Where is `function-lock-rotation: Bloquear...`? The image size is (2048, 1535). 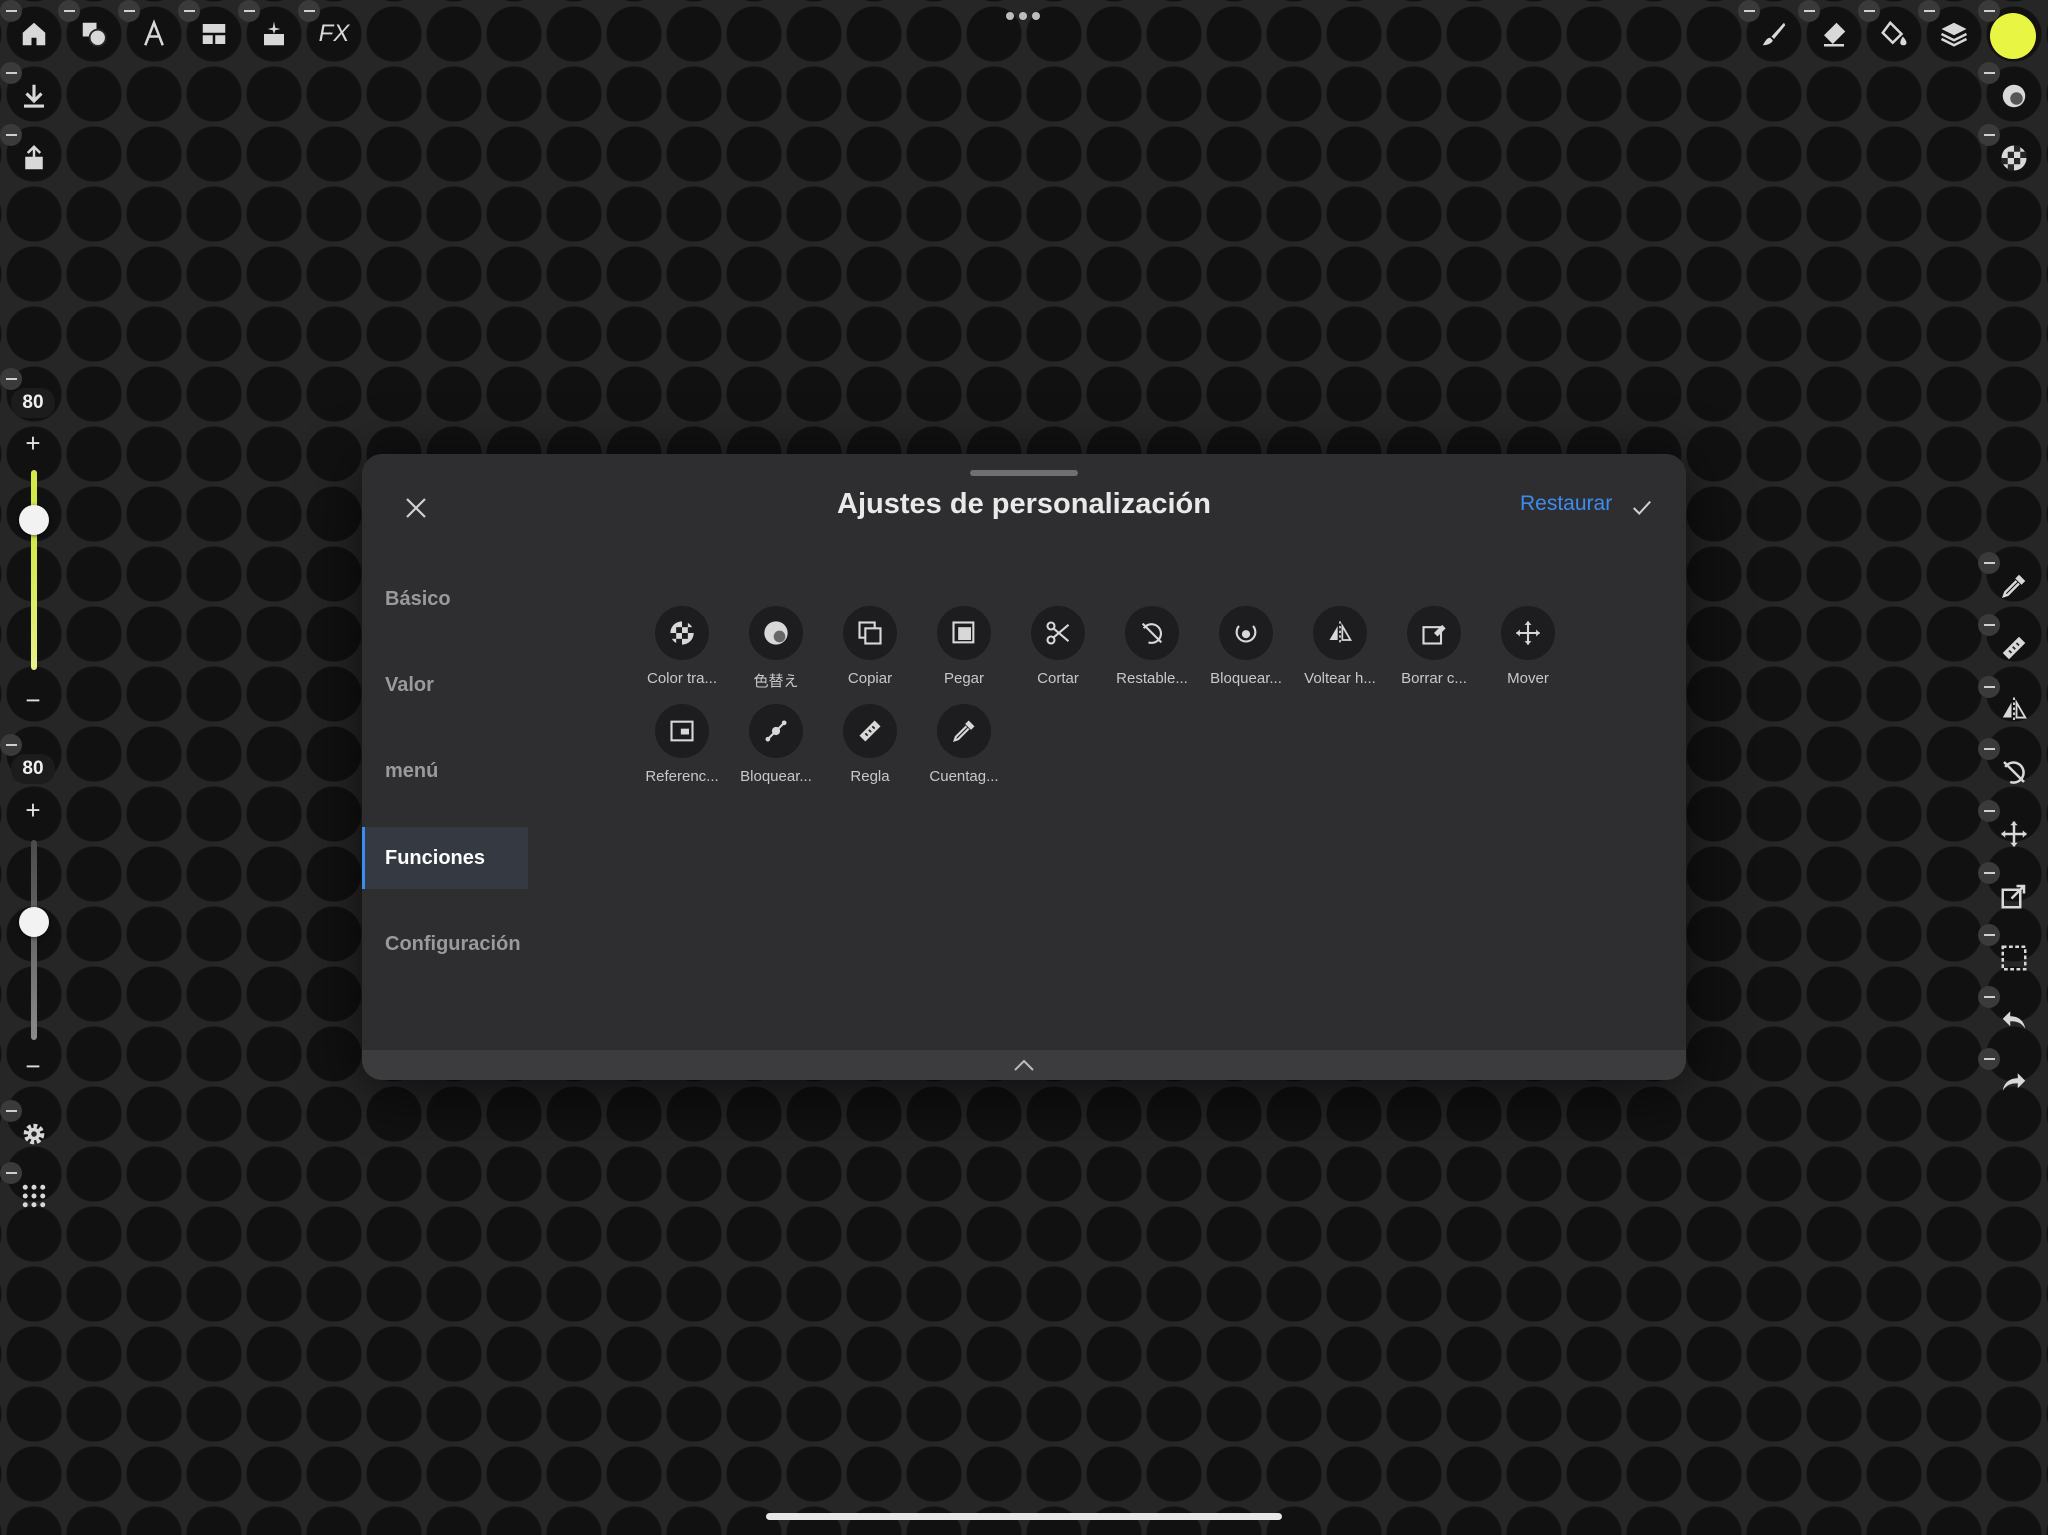 function-lock-rotation: Bloquear... is located at coordinates (1246, 646).